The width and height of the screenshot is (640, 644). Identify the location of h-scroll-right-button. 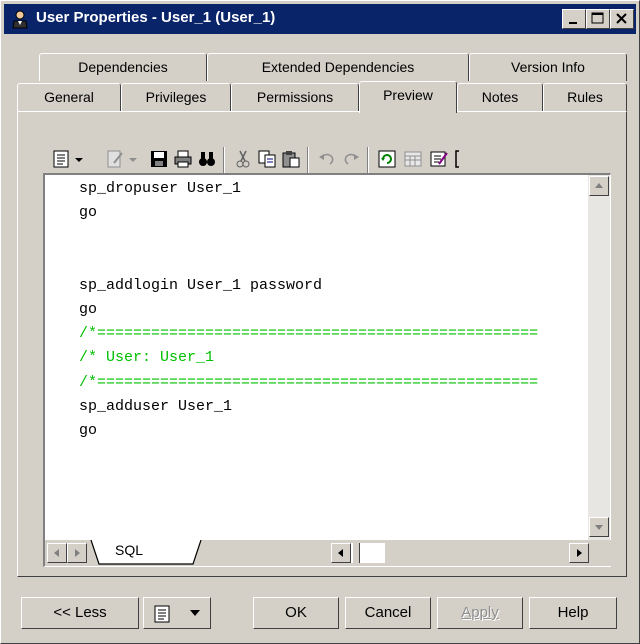
(579, 553).